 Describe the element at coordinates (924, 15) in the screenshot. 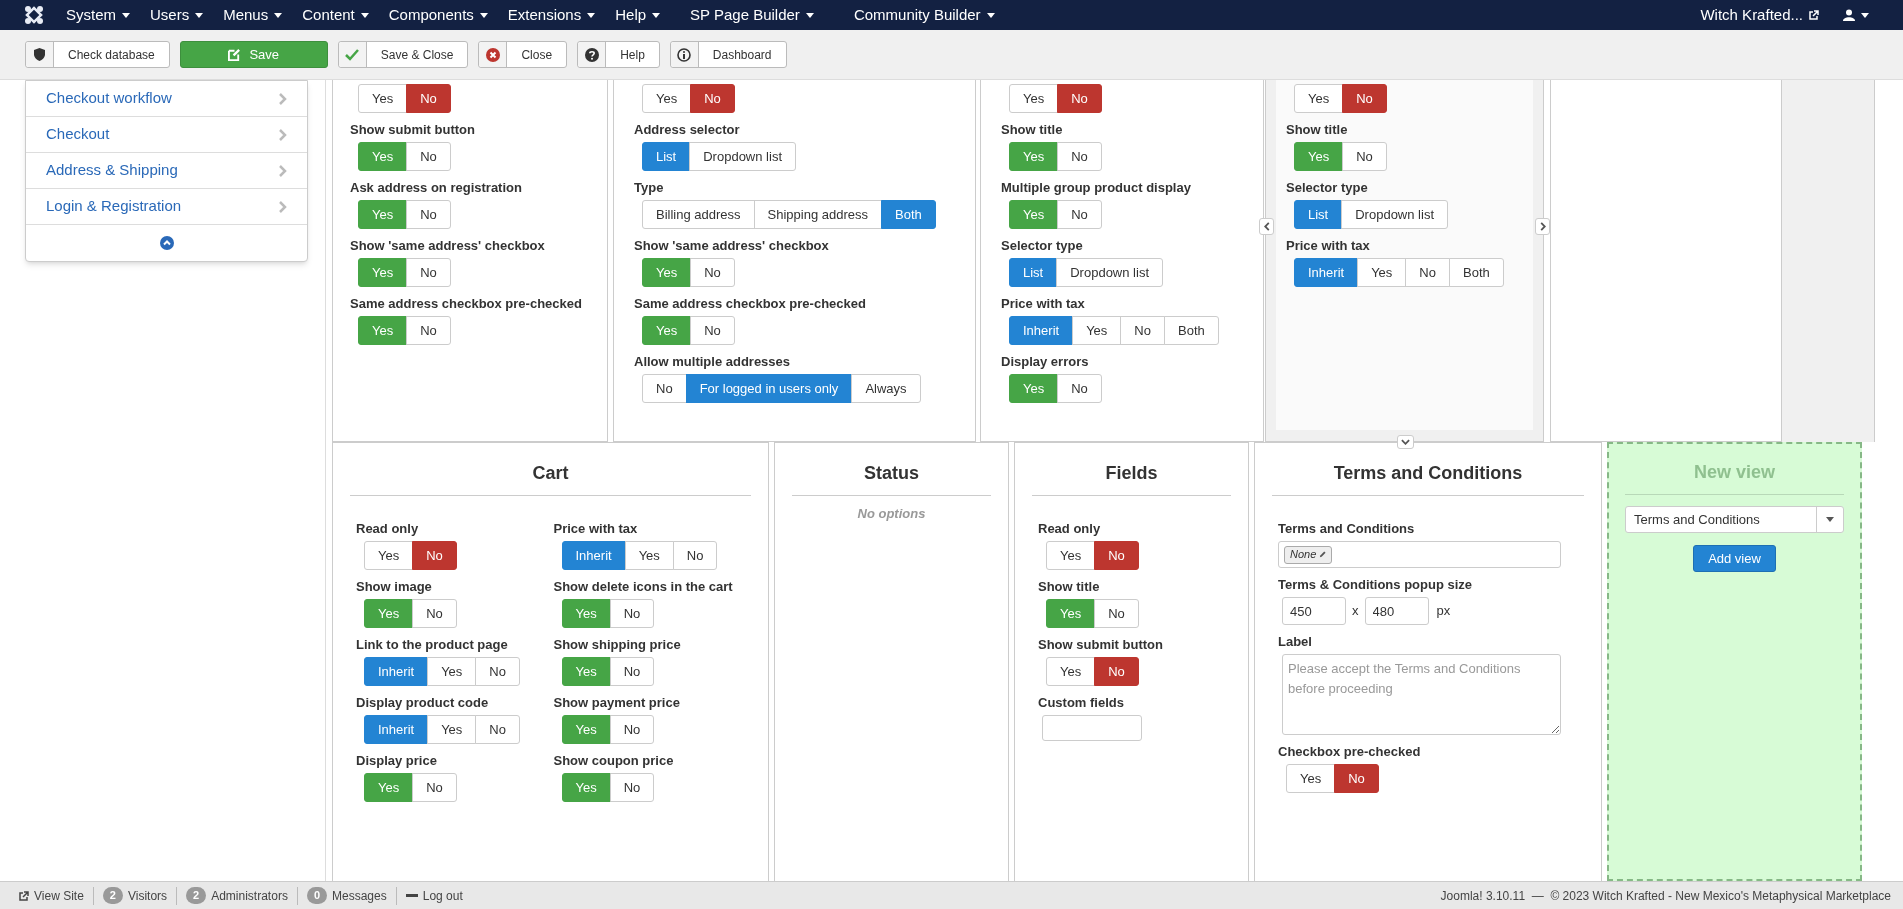

I see `menu-item: Community Builder` at that location.